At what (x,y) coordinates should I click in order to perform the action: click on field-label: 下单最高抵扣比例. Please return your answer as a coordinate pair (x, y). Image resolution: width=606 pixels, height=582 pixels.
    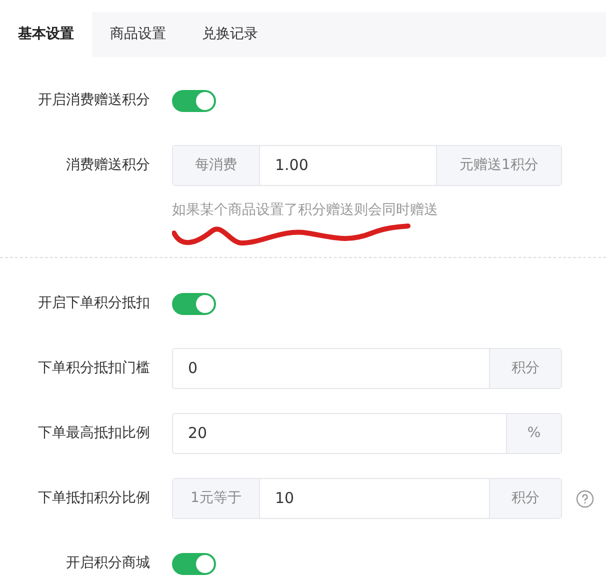
    Looking at the image, I should click on (93, 433).